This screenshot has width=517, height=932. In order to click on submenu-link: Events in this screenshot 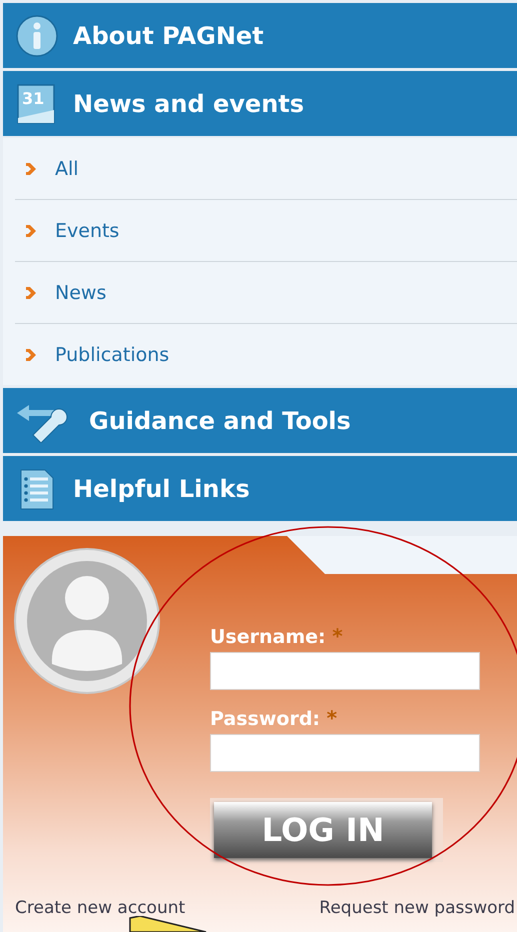, I will do `click(87, 231)`.